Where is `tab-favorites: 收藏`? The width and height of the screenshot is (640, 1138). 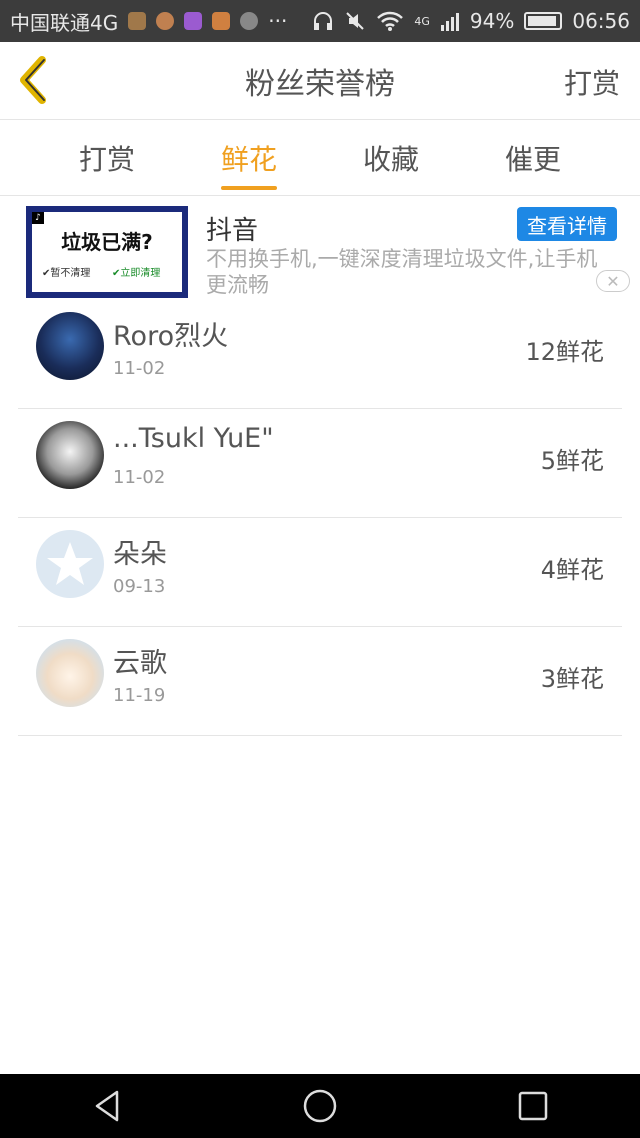 tab-favorites: 收藏 is located at coordinates (391, 158).